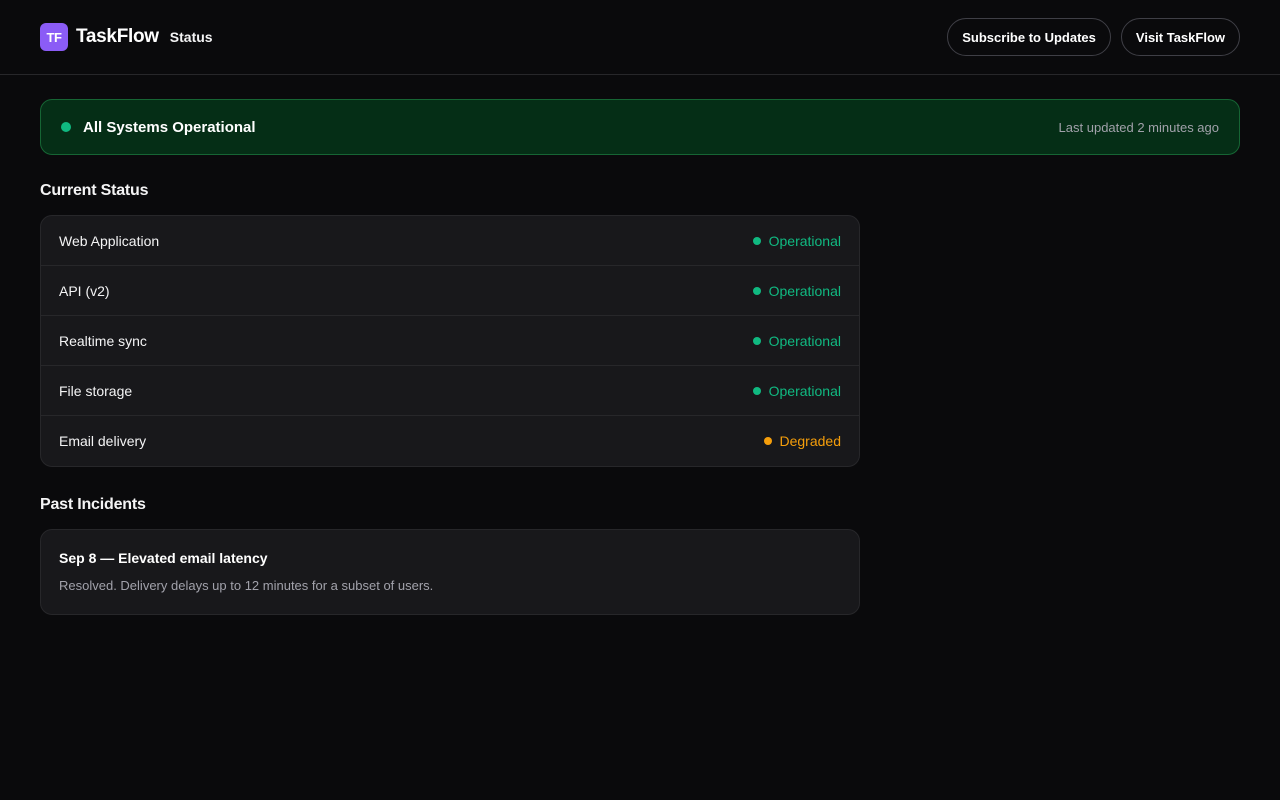 The height and width of the screenshot is (800, 1280). I want to click on service-status: Degraded, so click(802, 441).